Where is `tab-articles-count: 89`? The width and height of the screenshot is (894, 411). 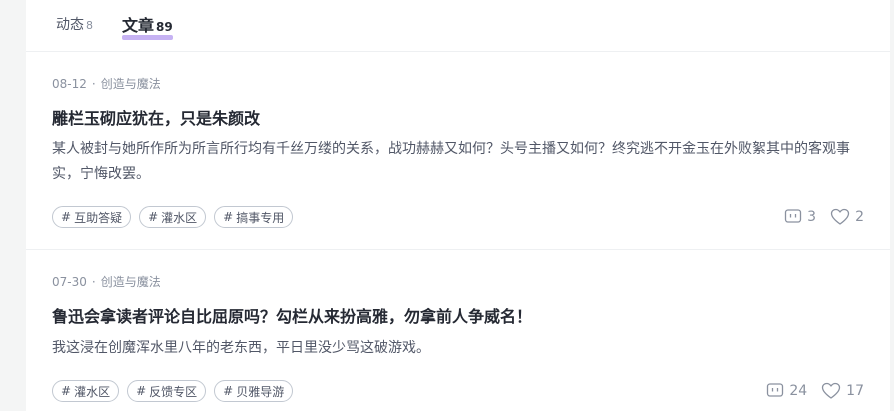
tab-articles-count: 89 is located at coordinates (164, 27).